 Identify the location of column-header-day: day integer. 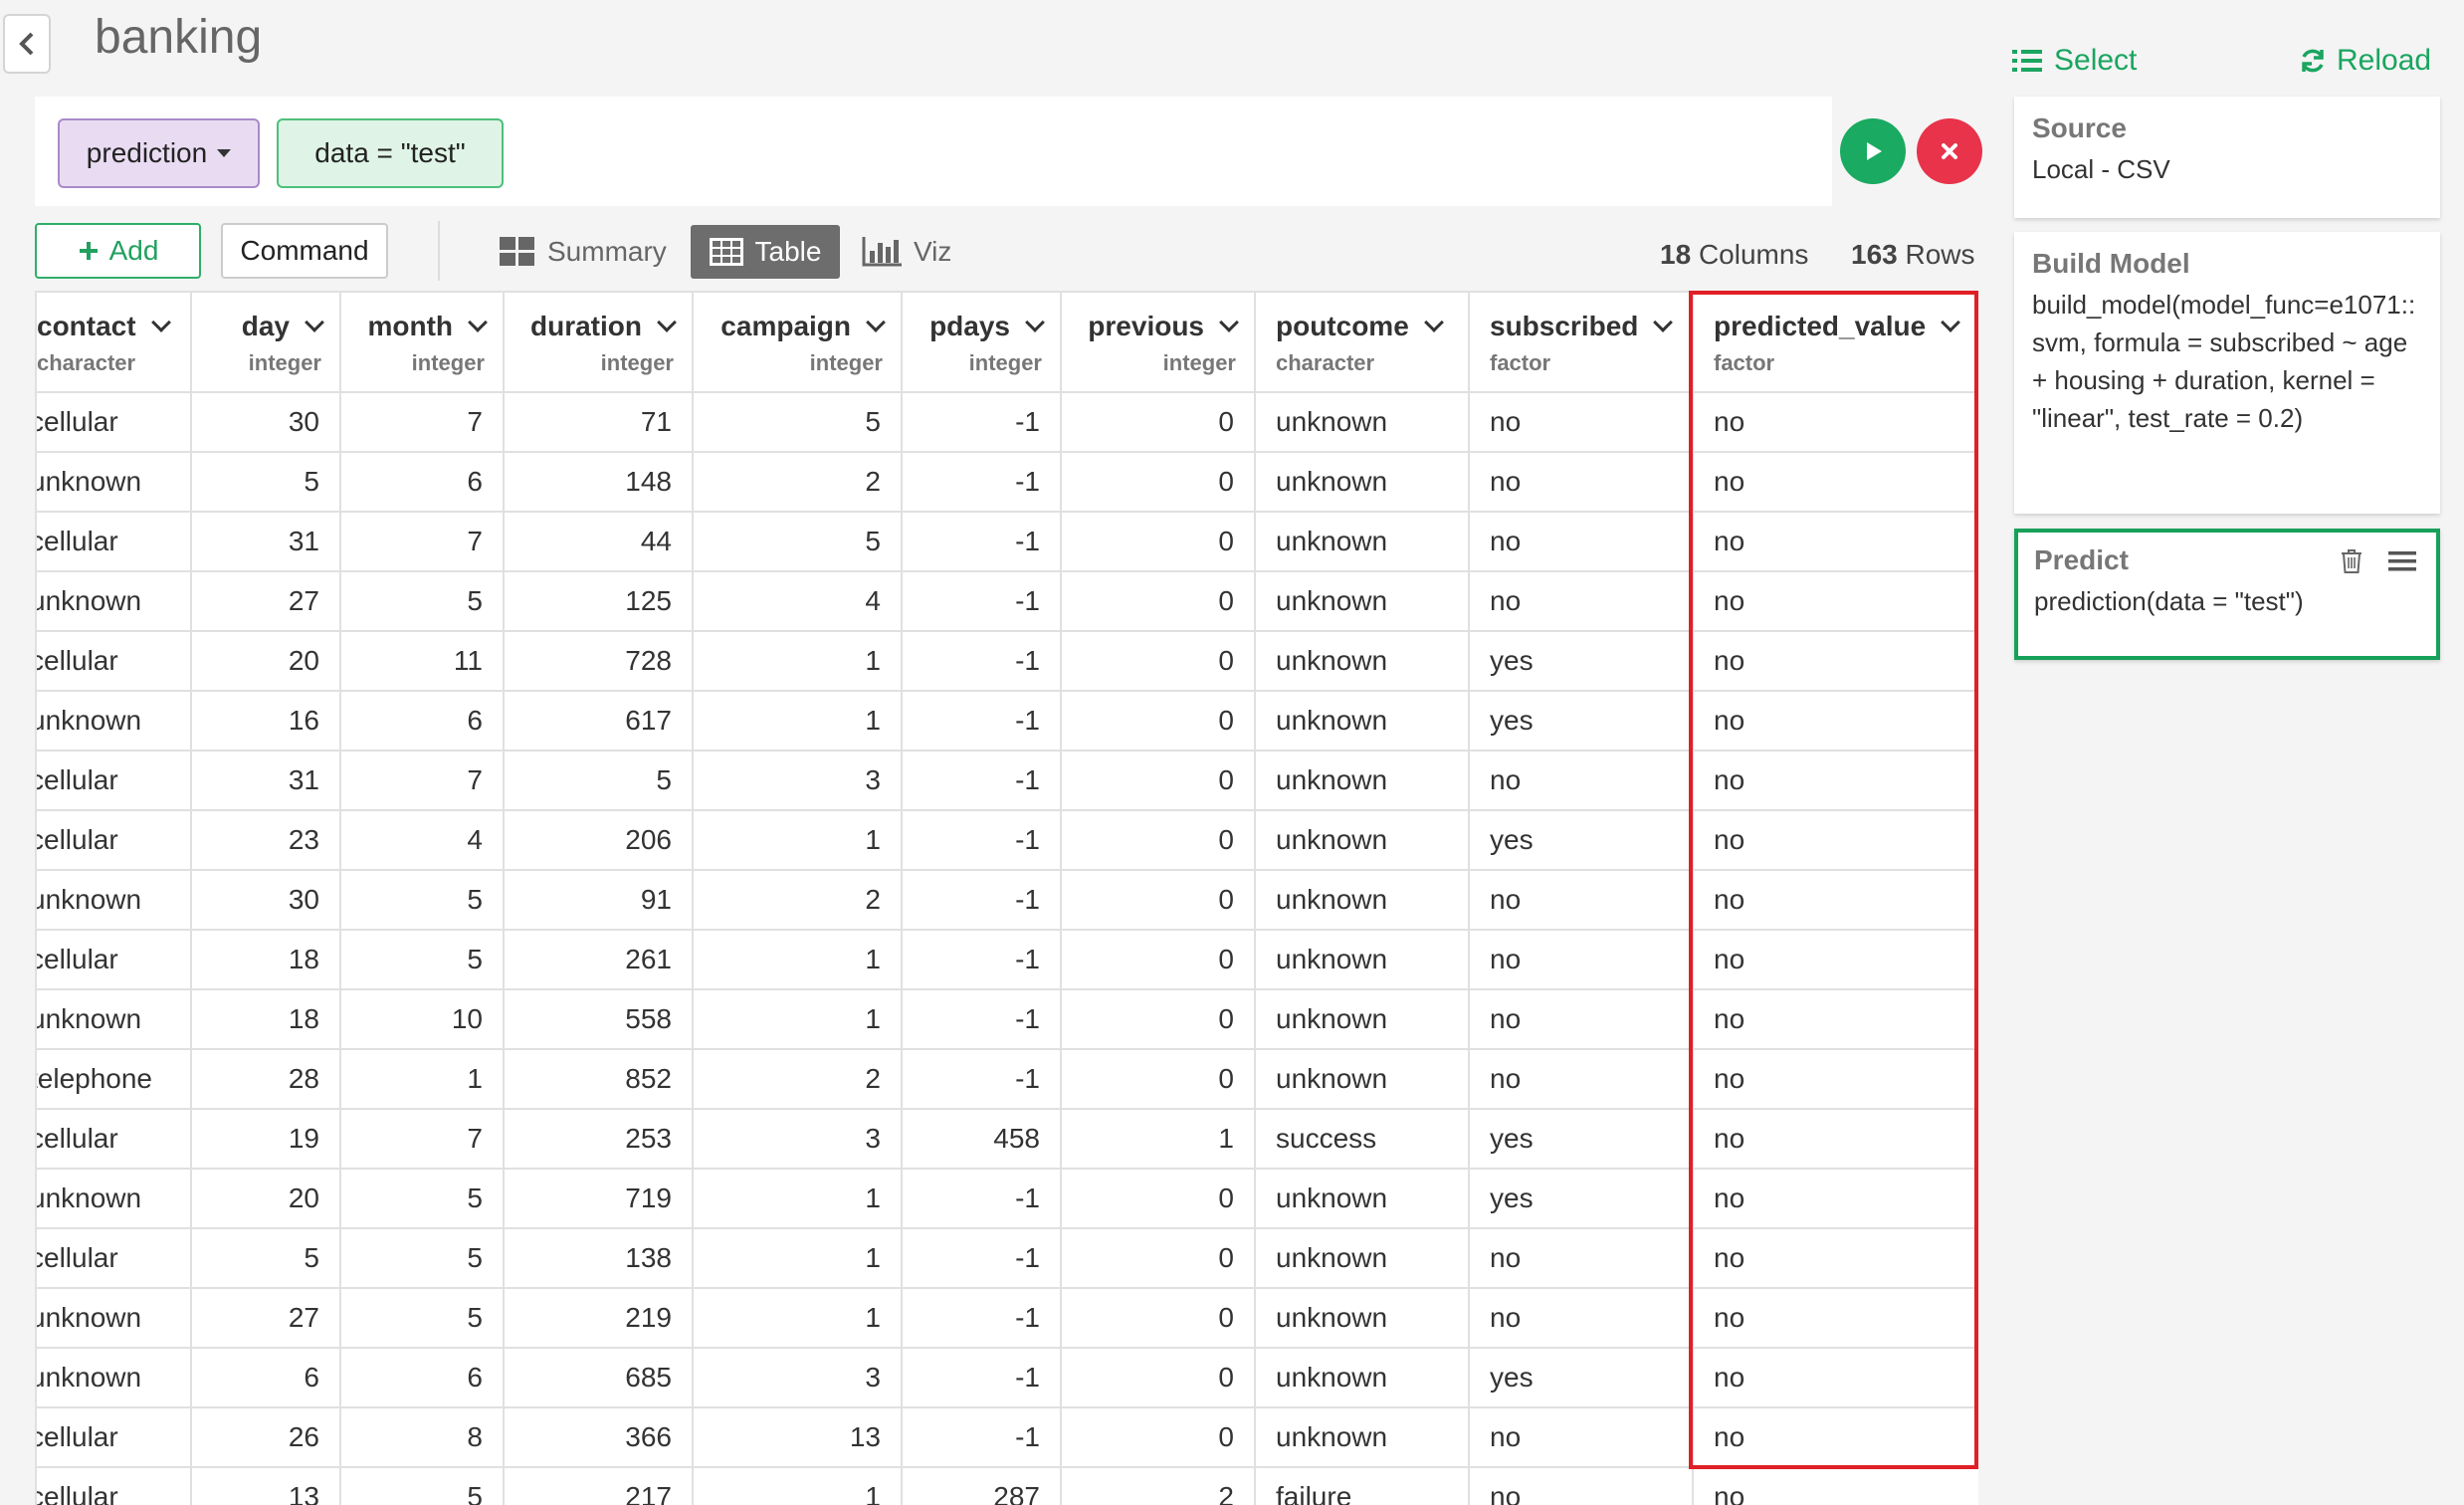
(265, 342).